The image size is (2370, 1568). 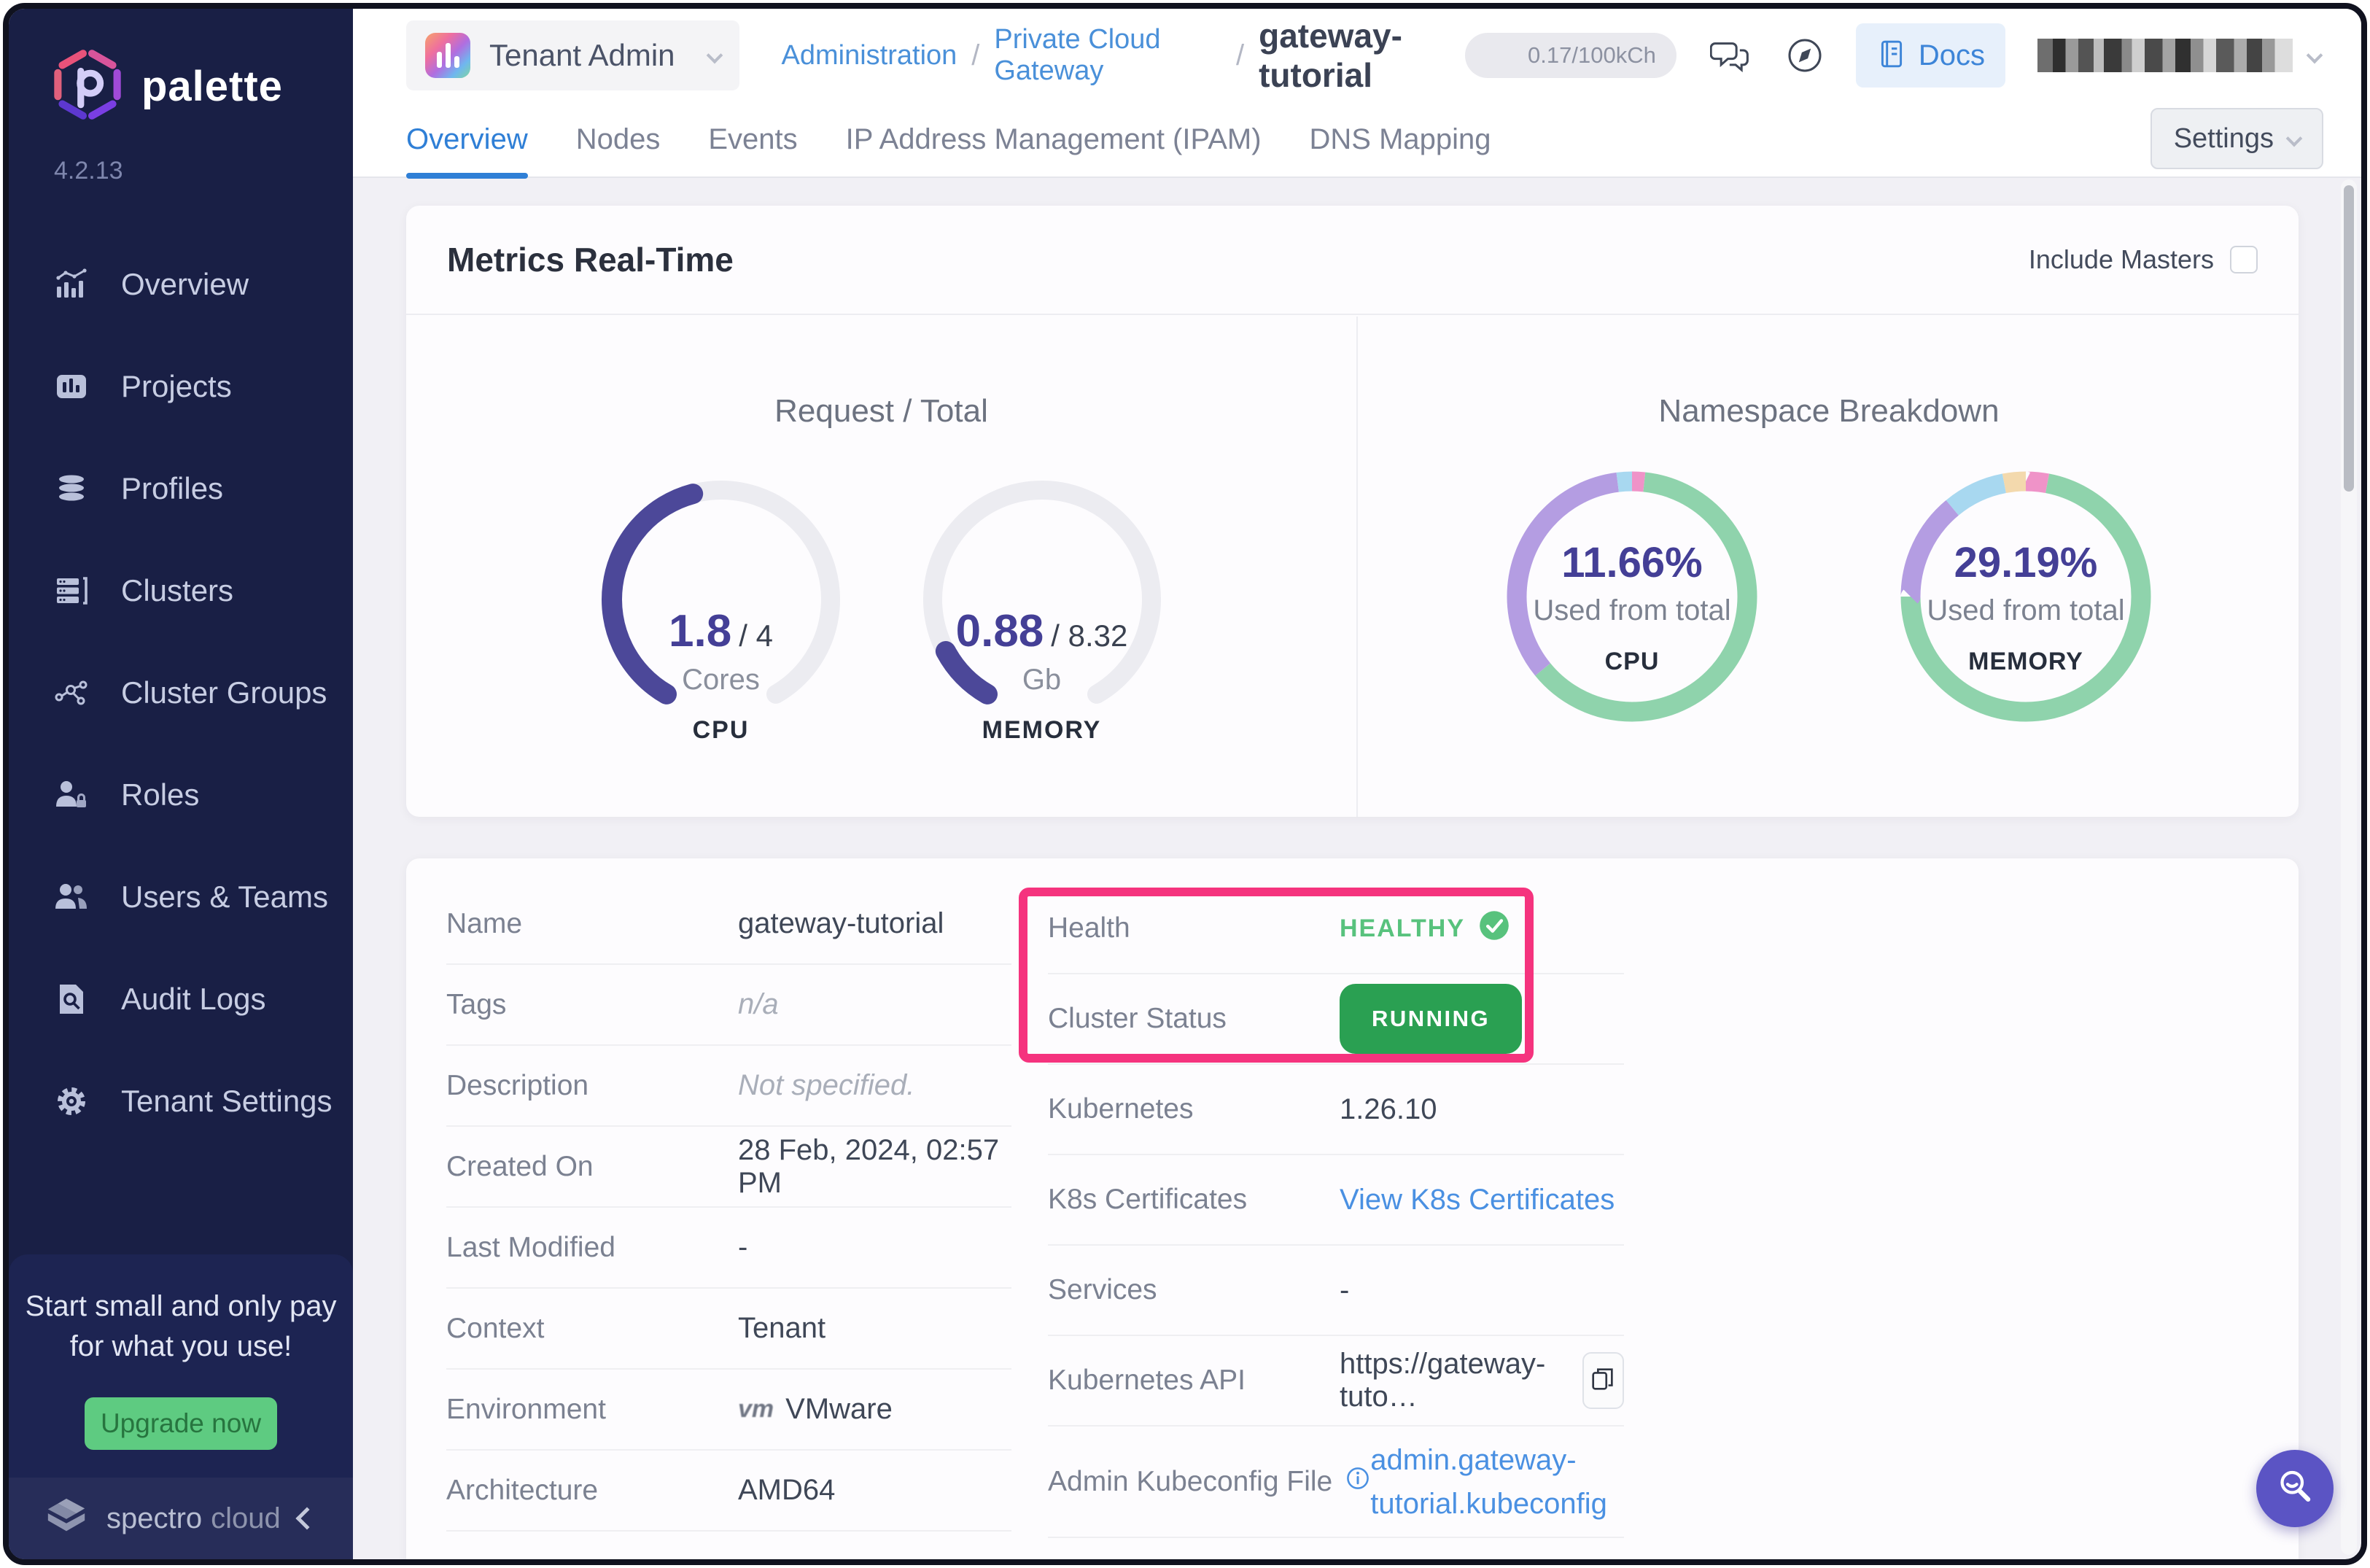 I want to click on breadcrumb-link-administration: Administration, so click(x=869, y=55).